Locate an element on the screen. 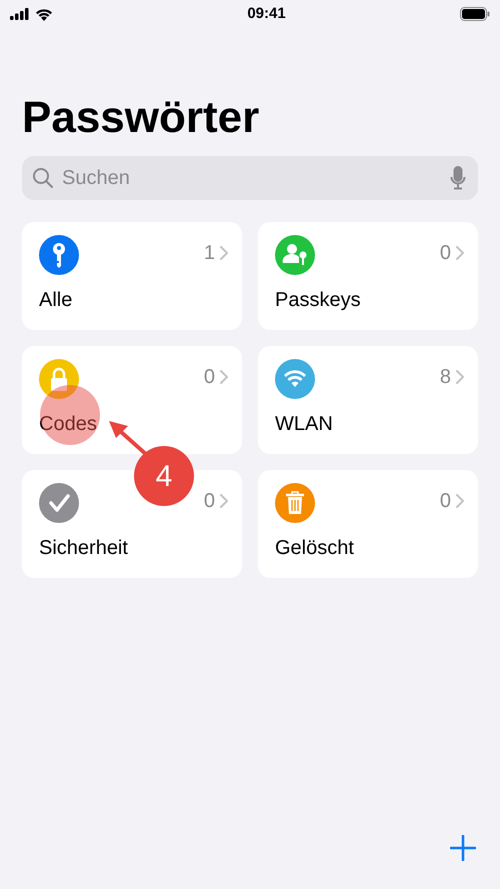 This screenshot has height=889, width=500. category-label: Gelöscht is located at coordinates (314, 548).